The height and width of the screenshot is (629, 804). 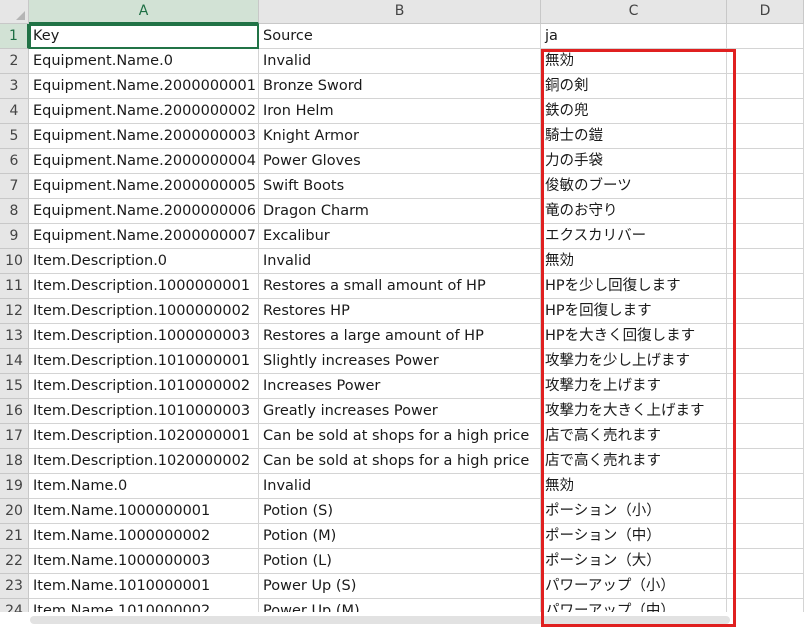 I want to click on cell-source: Slightly increases Power, so click(x=400, y=361).